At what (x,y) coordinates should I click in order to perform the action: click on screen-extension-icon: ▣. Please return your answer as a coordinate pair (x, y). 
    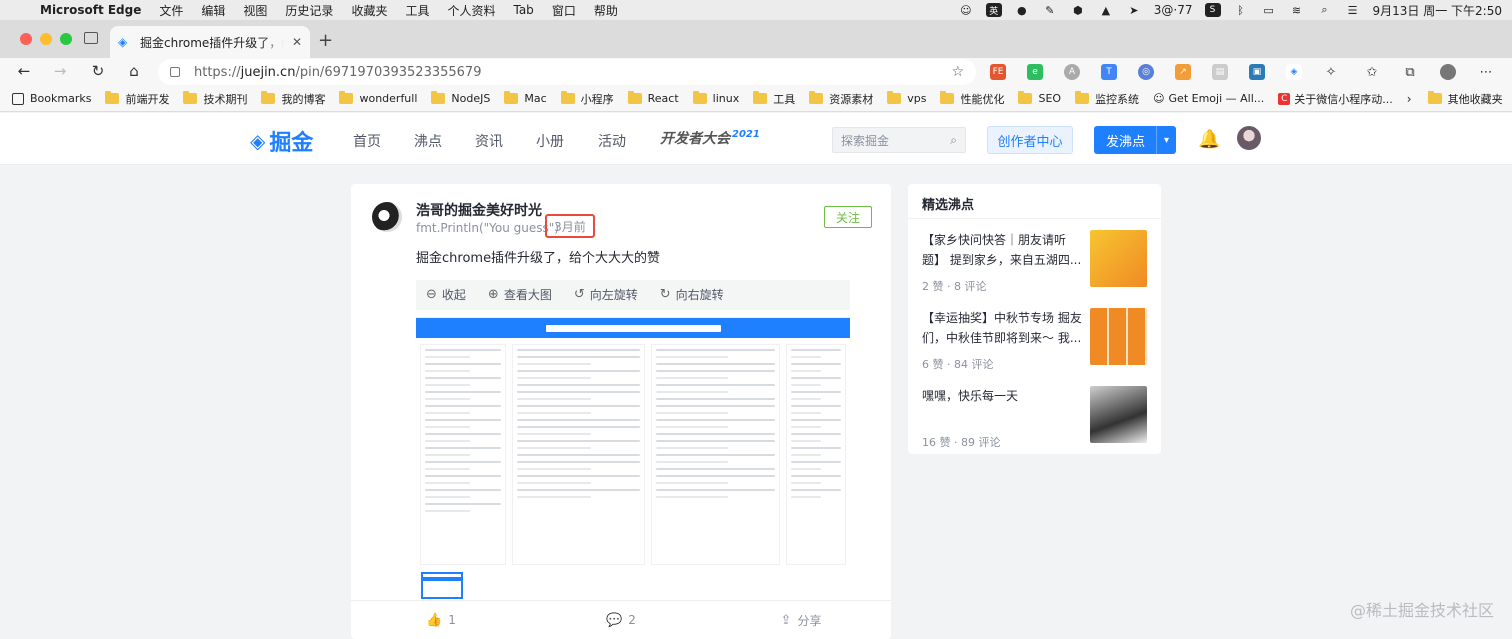
    Looking at the image, I should click on (1257, 72).